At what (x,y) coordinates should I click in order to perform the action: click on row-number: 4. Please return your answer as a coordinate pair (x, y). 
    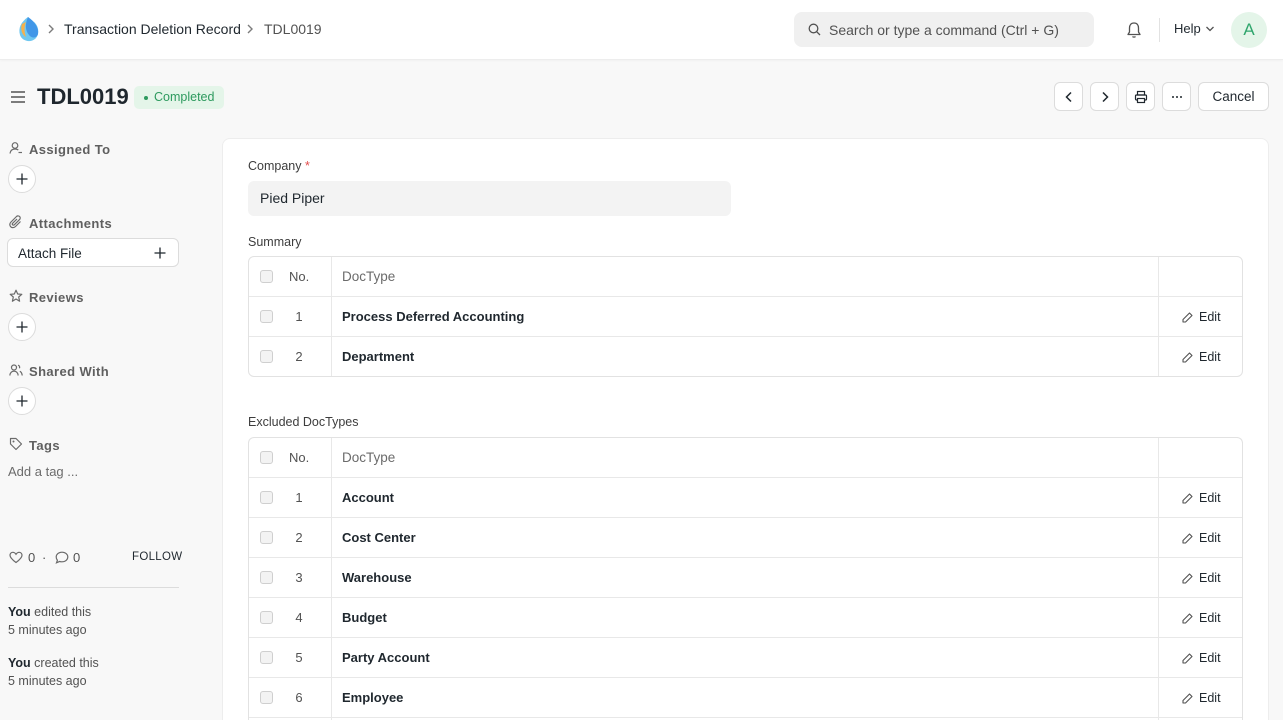
    Looking at the image, I should click on (299, 617).